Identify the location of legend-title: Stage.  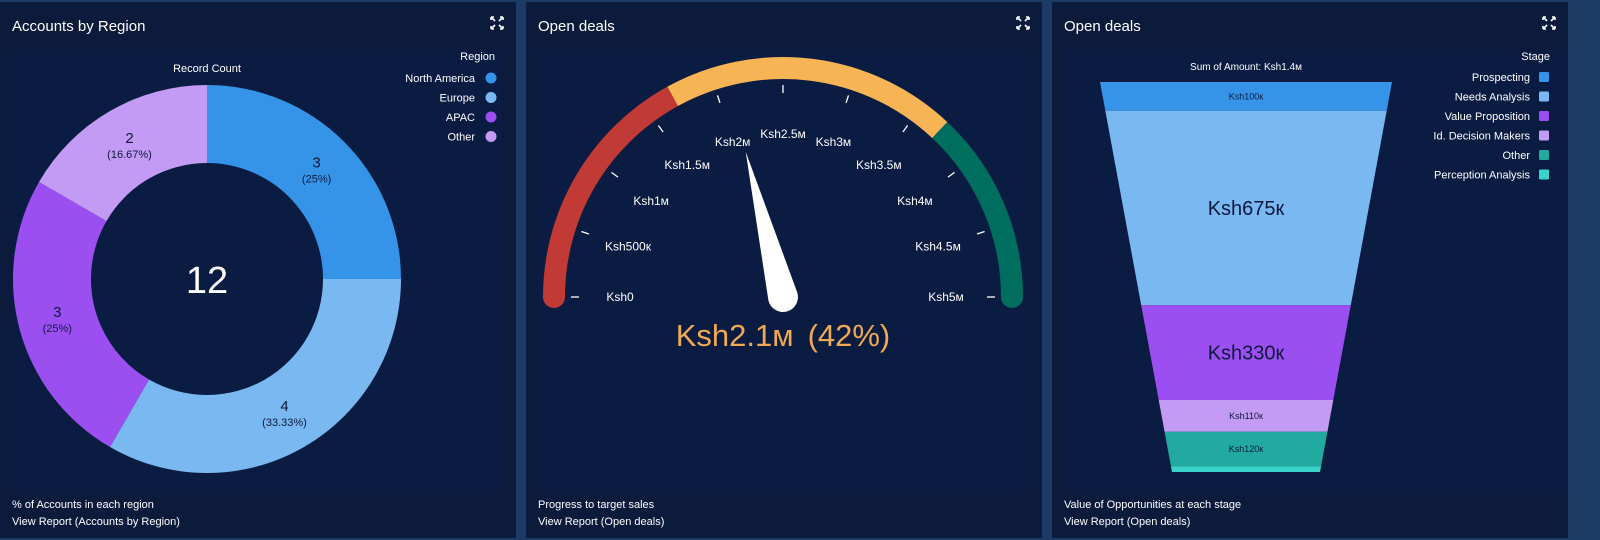
(1535, 57).